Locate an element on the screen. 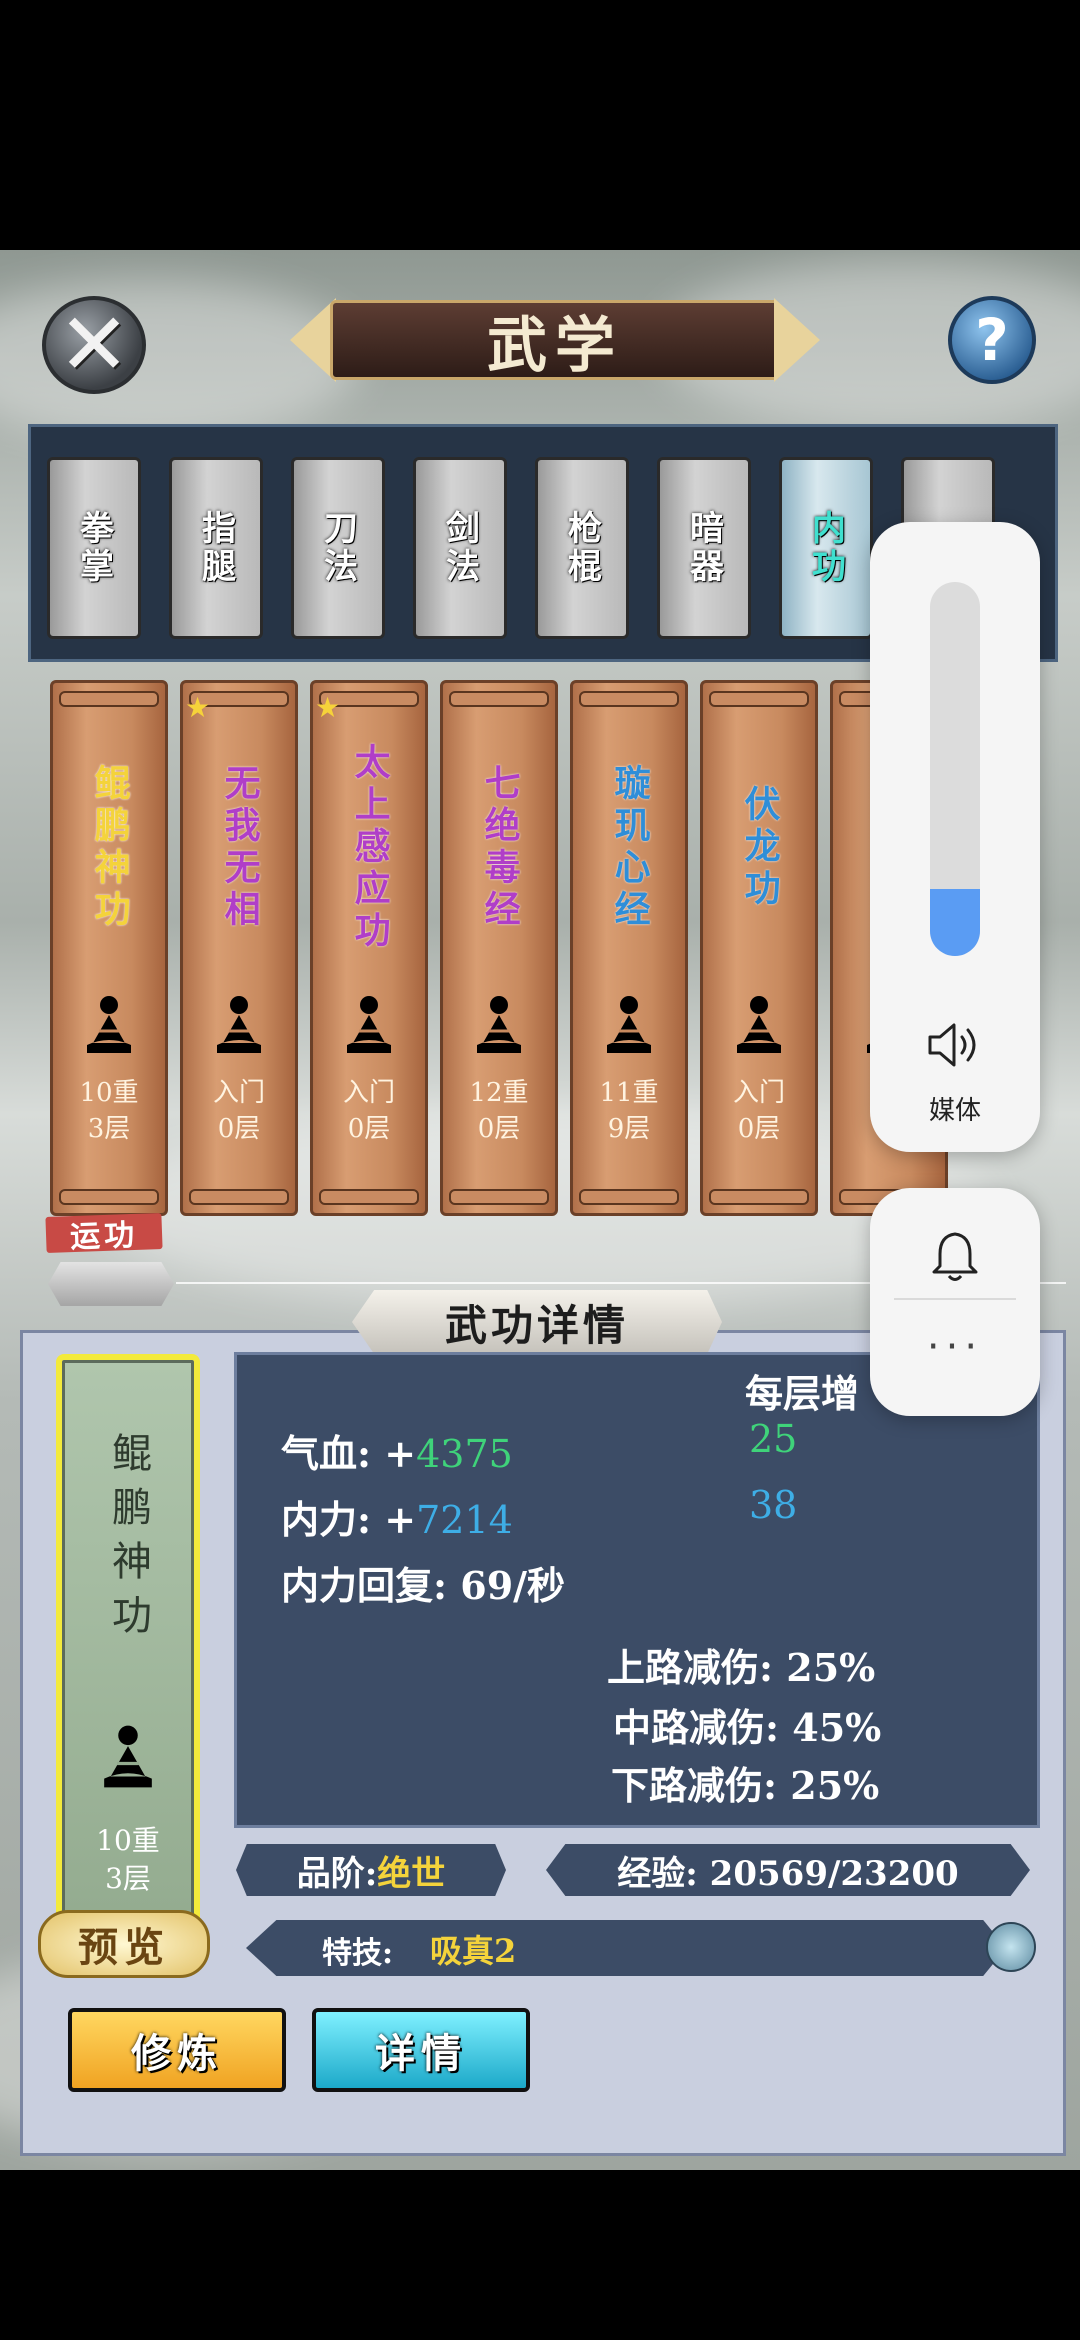  details-button: 详情 is located at coordinates (421, 2050).